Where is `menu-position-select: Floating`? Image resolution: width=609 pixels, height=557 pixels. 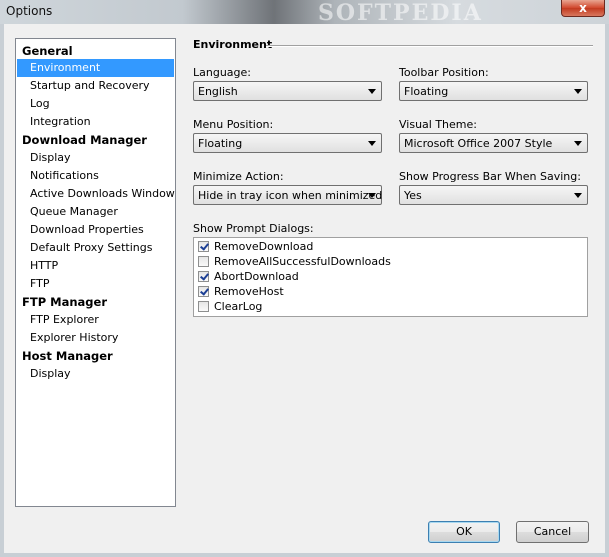
menu-position-select: Floating is located at coordinates (287, 143).